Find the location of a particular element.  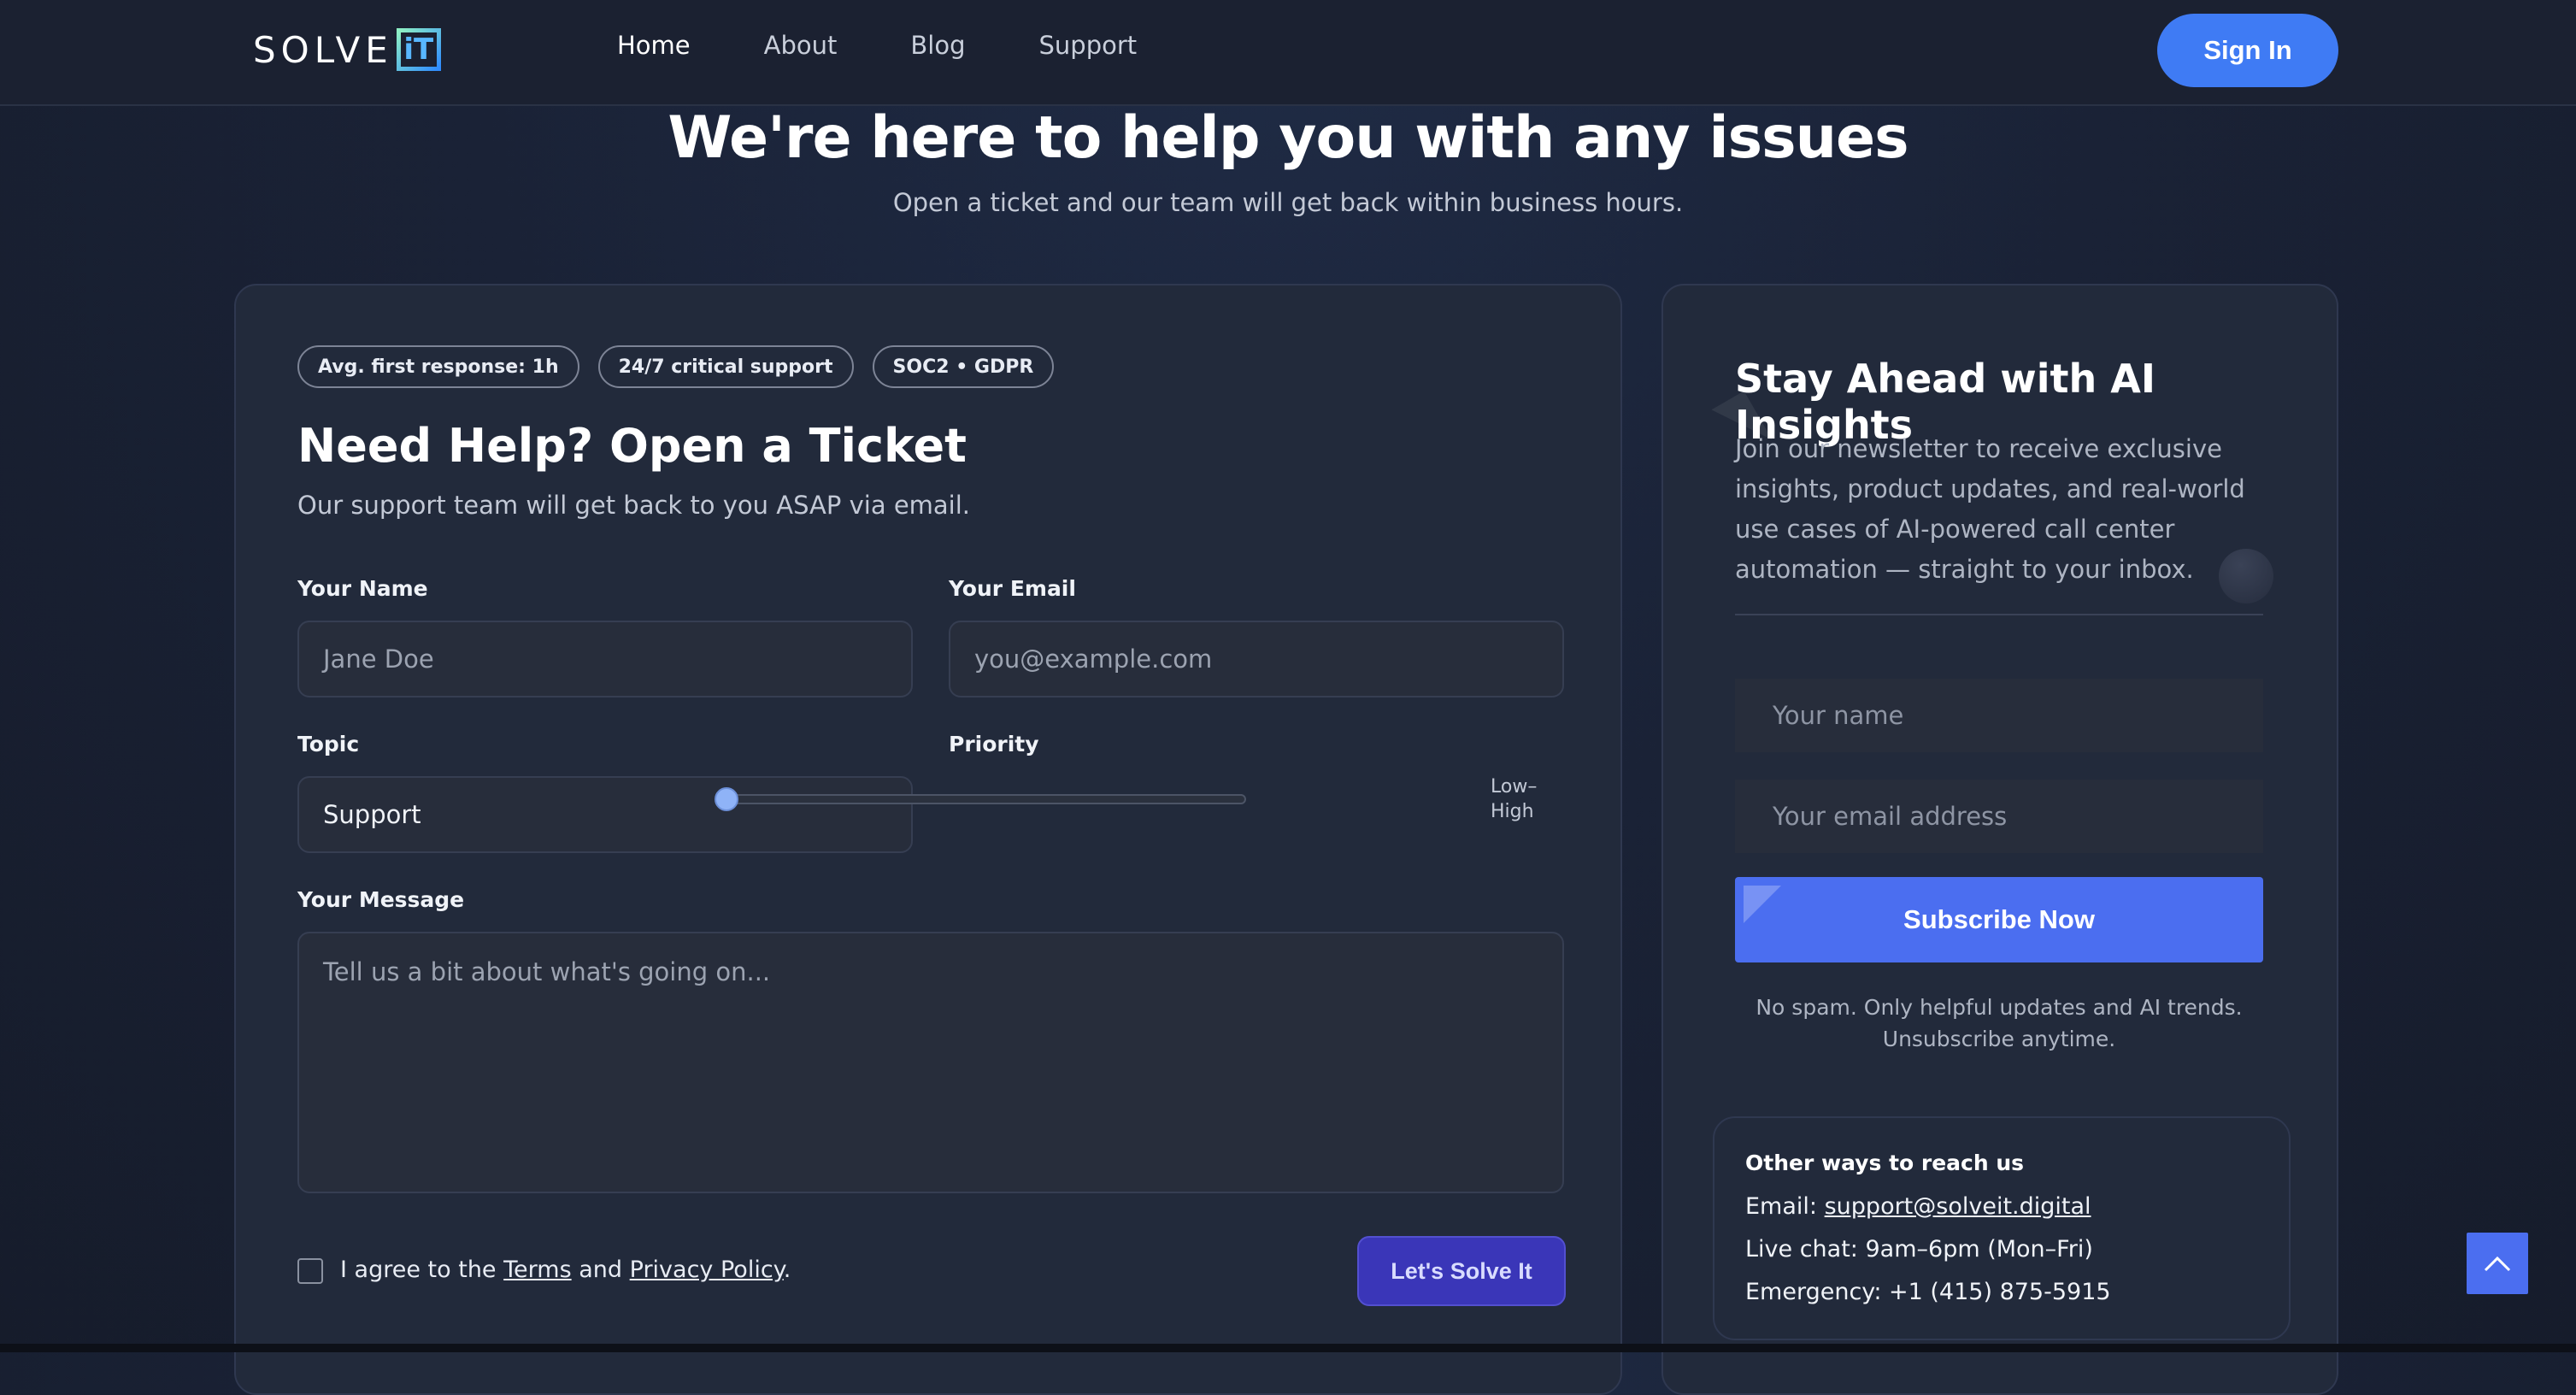

contact-email-prefix: Email: is located at coordinates (1781, 1206).